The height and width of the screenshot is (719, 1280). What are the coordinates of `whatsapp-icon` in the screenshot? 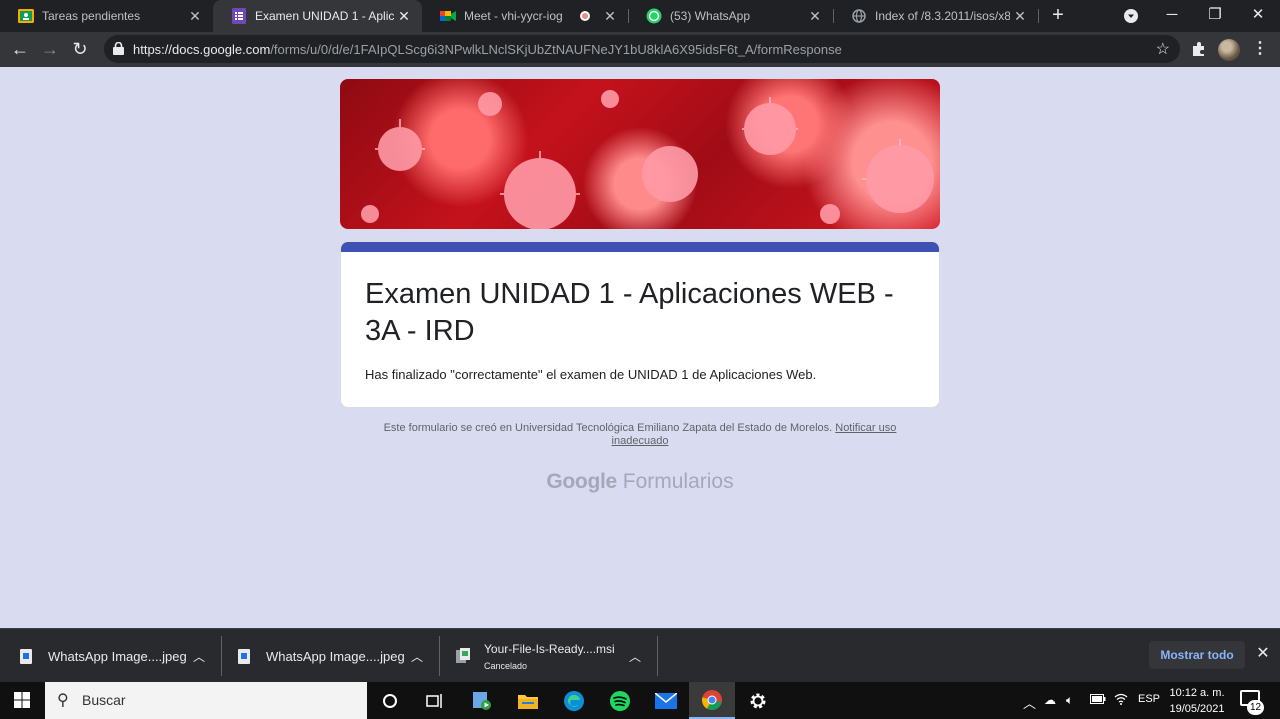 It's located at (654, 16).